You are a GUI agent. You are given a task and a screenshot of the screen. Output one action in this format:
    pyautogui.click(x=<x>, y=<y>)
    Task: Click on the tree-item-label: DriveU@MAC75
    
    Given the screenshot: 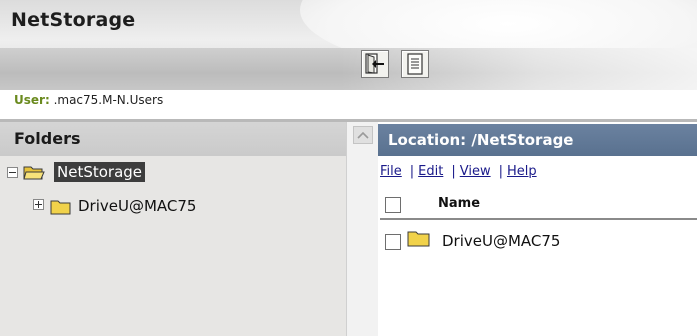 What is the action you would take?
    pyautogui.click(x=137, y=206)
    